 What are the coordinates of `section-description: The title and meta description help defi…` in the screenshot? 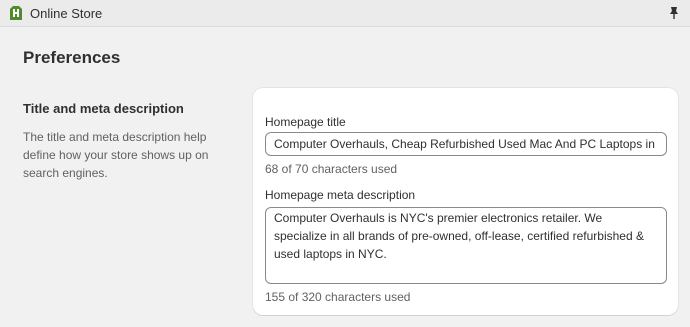 It's located at (116, 155).